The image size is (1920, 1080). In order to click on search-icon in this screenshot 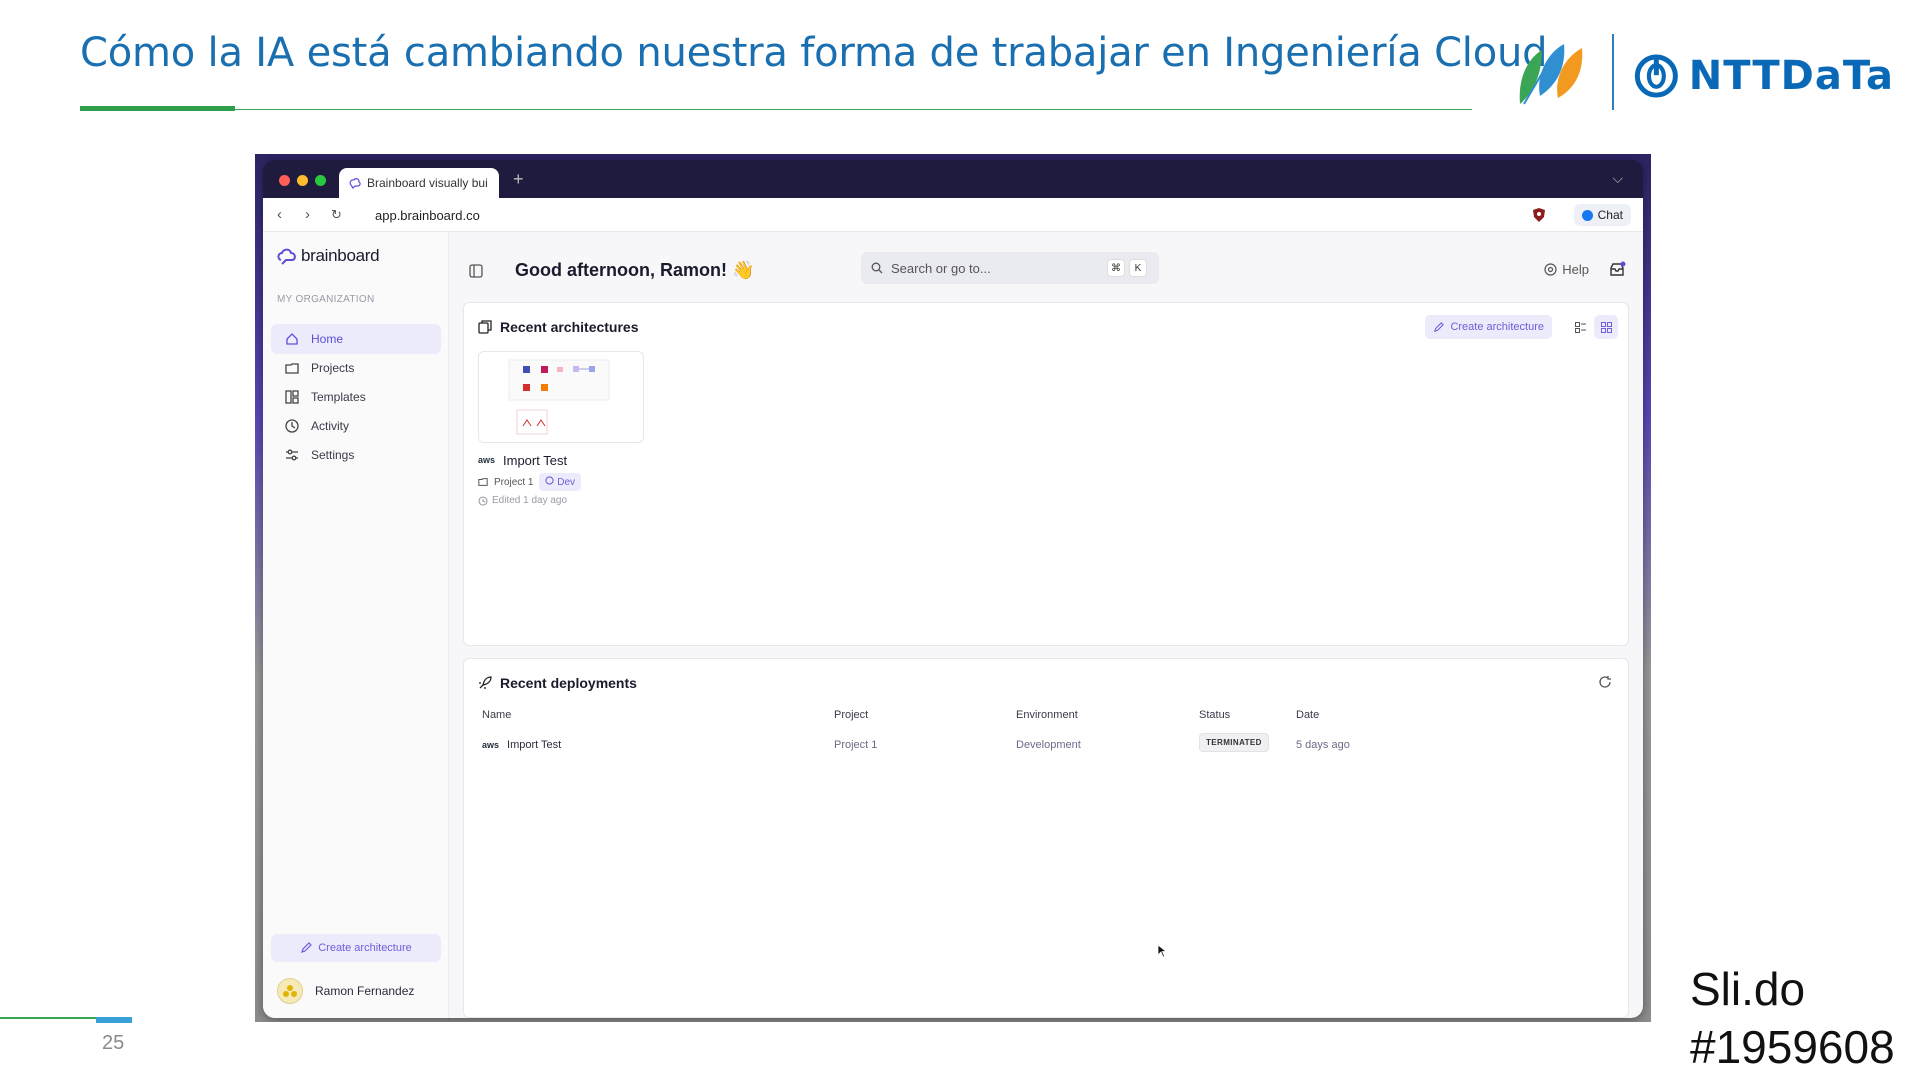, I will do `click(877, 268)`.